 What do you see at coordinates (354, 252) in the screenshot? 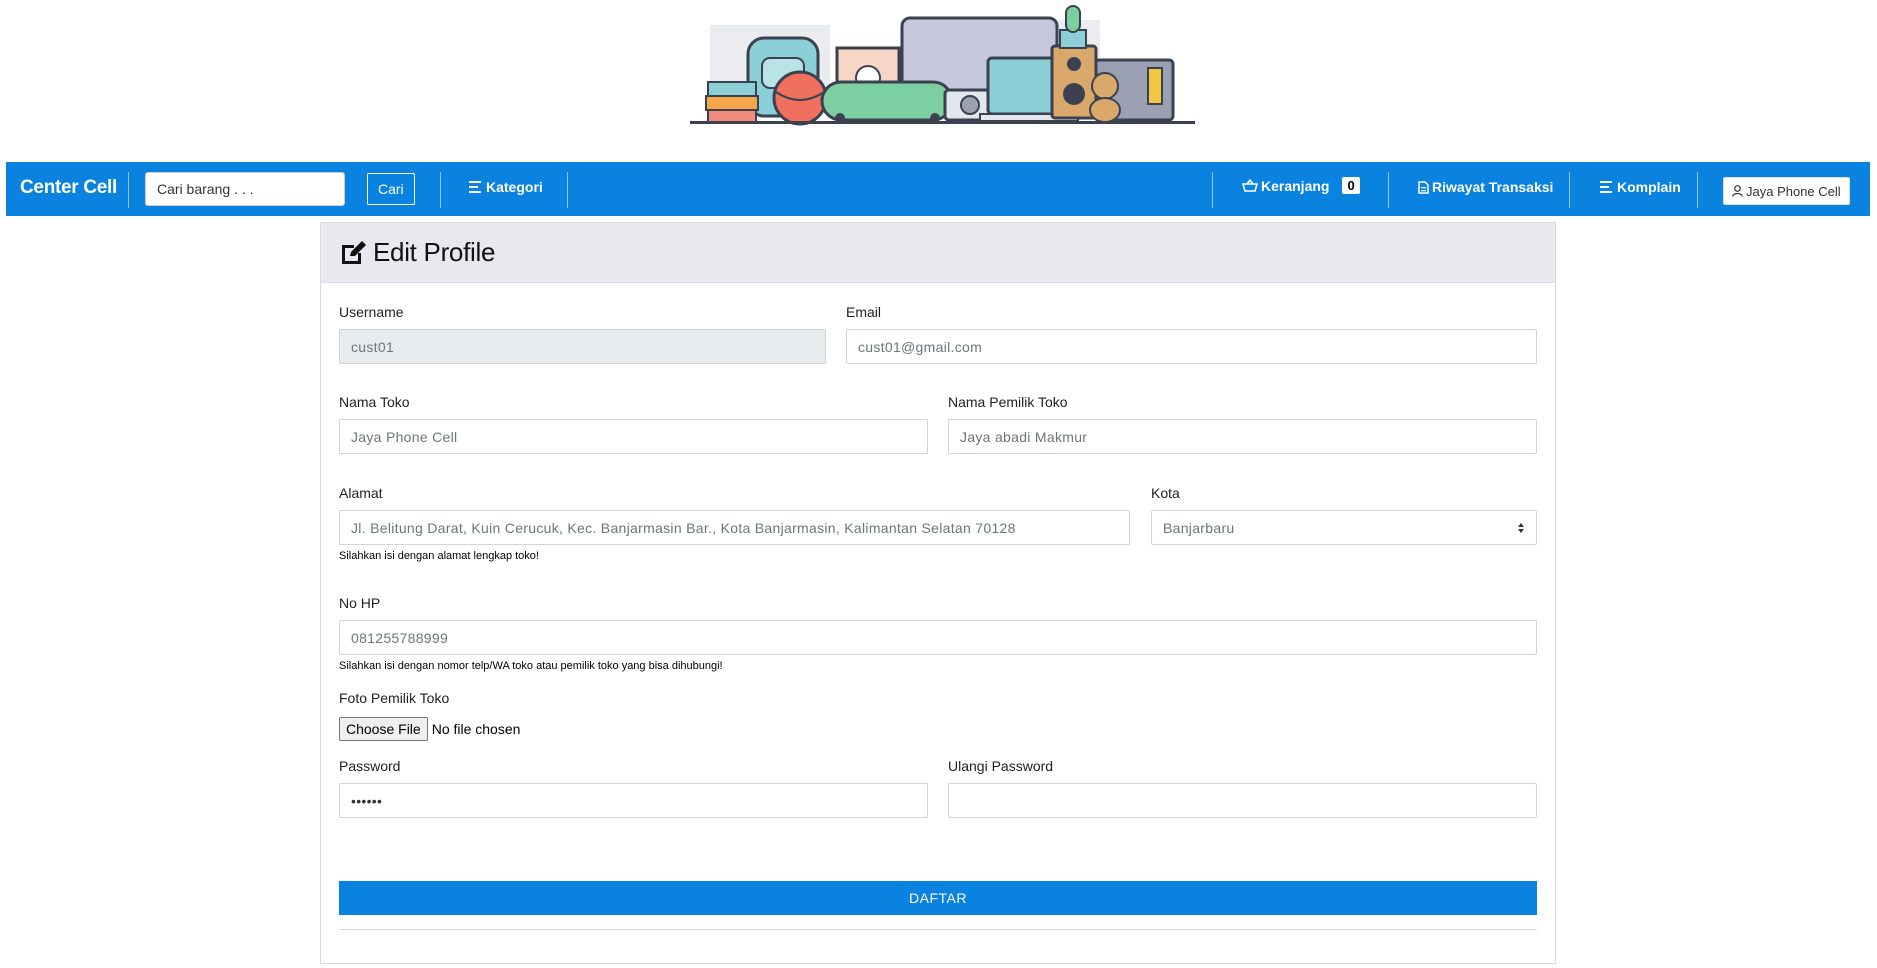
I see `edit-icon` at bounding box center [354, 252].